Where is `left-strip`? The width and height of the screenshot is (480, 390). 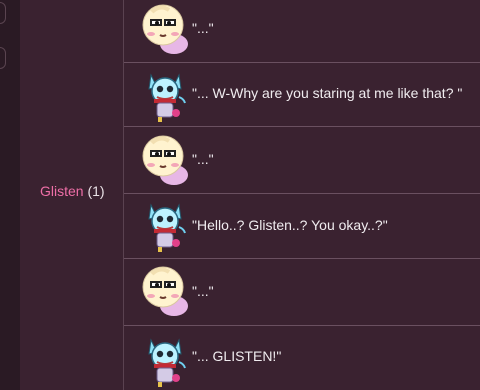
left-strip is located at coordinates (10, 195).